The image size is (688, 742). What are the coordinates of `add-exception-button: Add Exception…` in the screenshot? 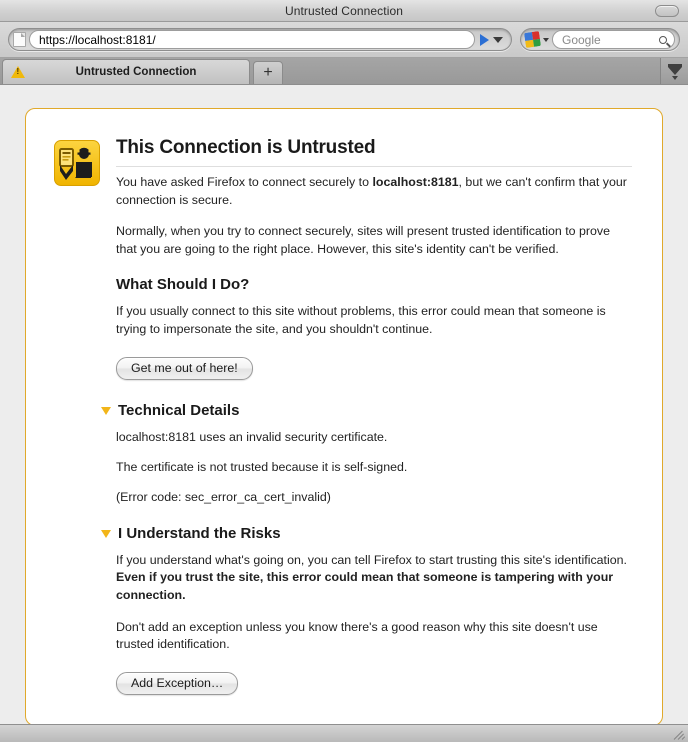 It's located at (177, 683).